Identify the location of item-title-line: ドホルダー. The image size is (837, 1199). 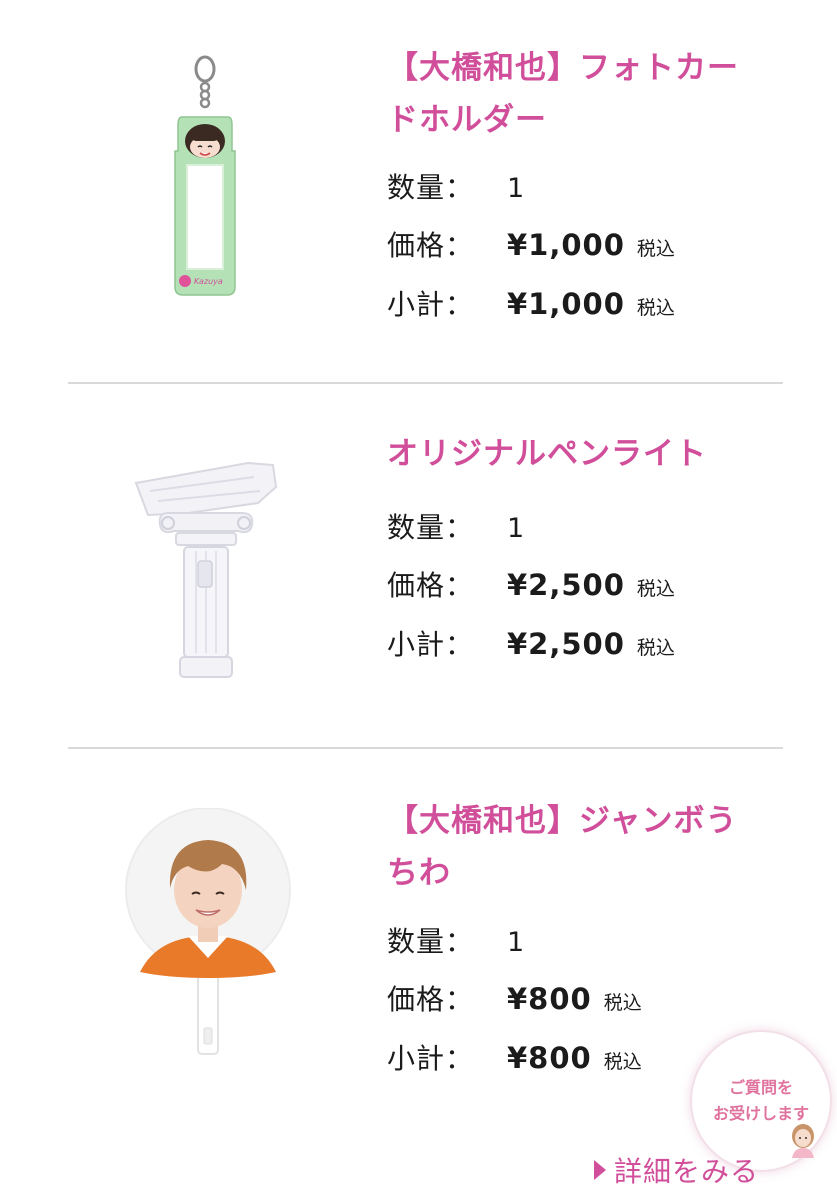
(467, 120).